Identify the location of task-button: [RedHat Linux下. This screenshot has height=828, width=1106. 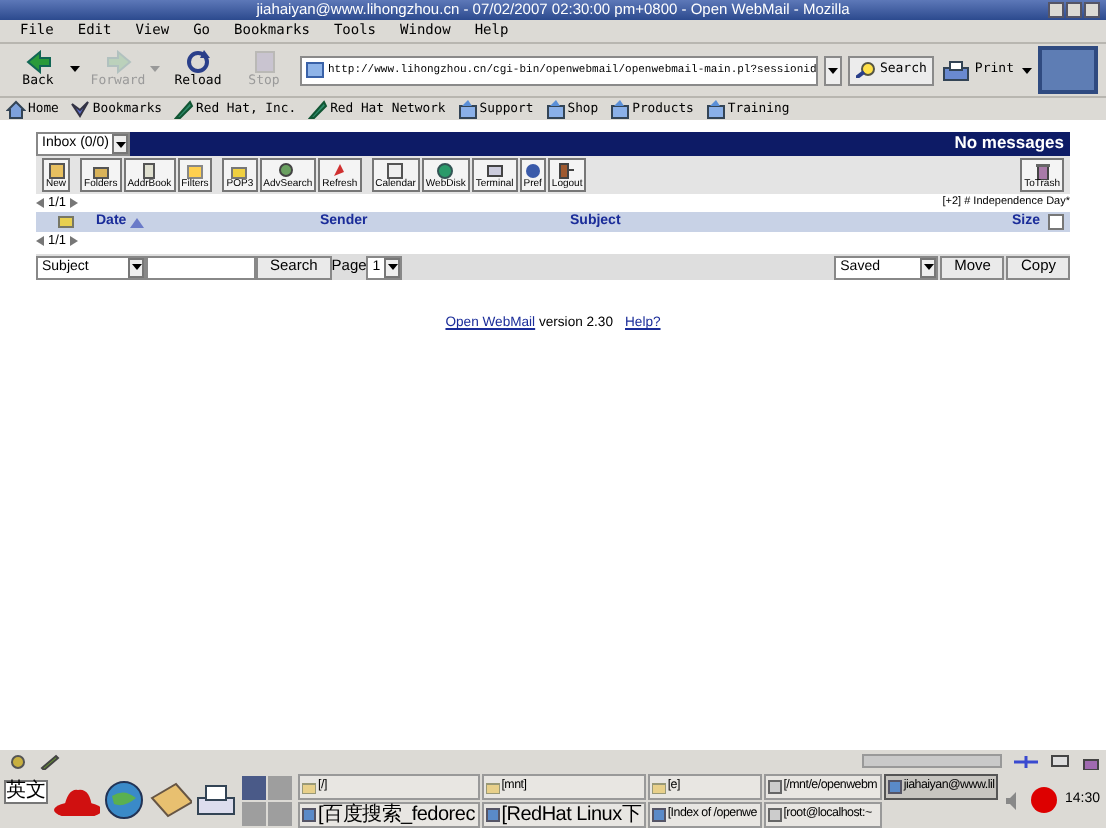
(563, 814).